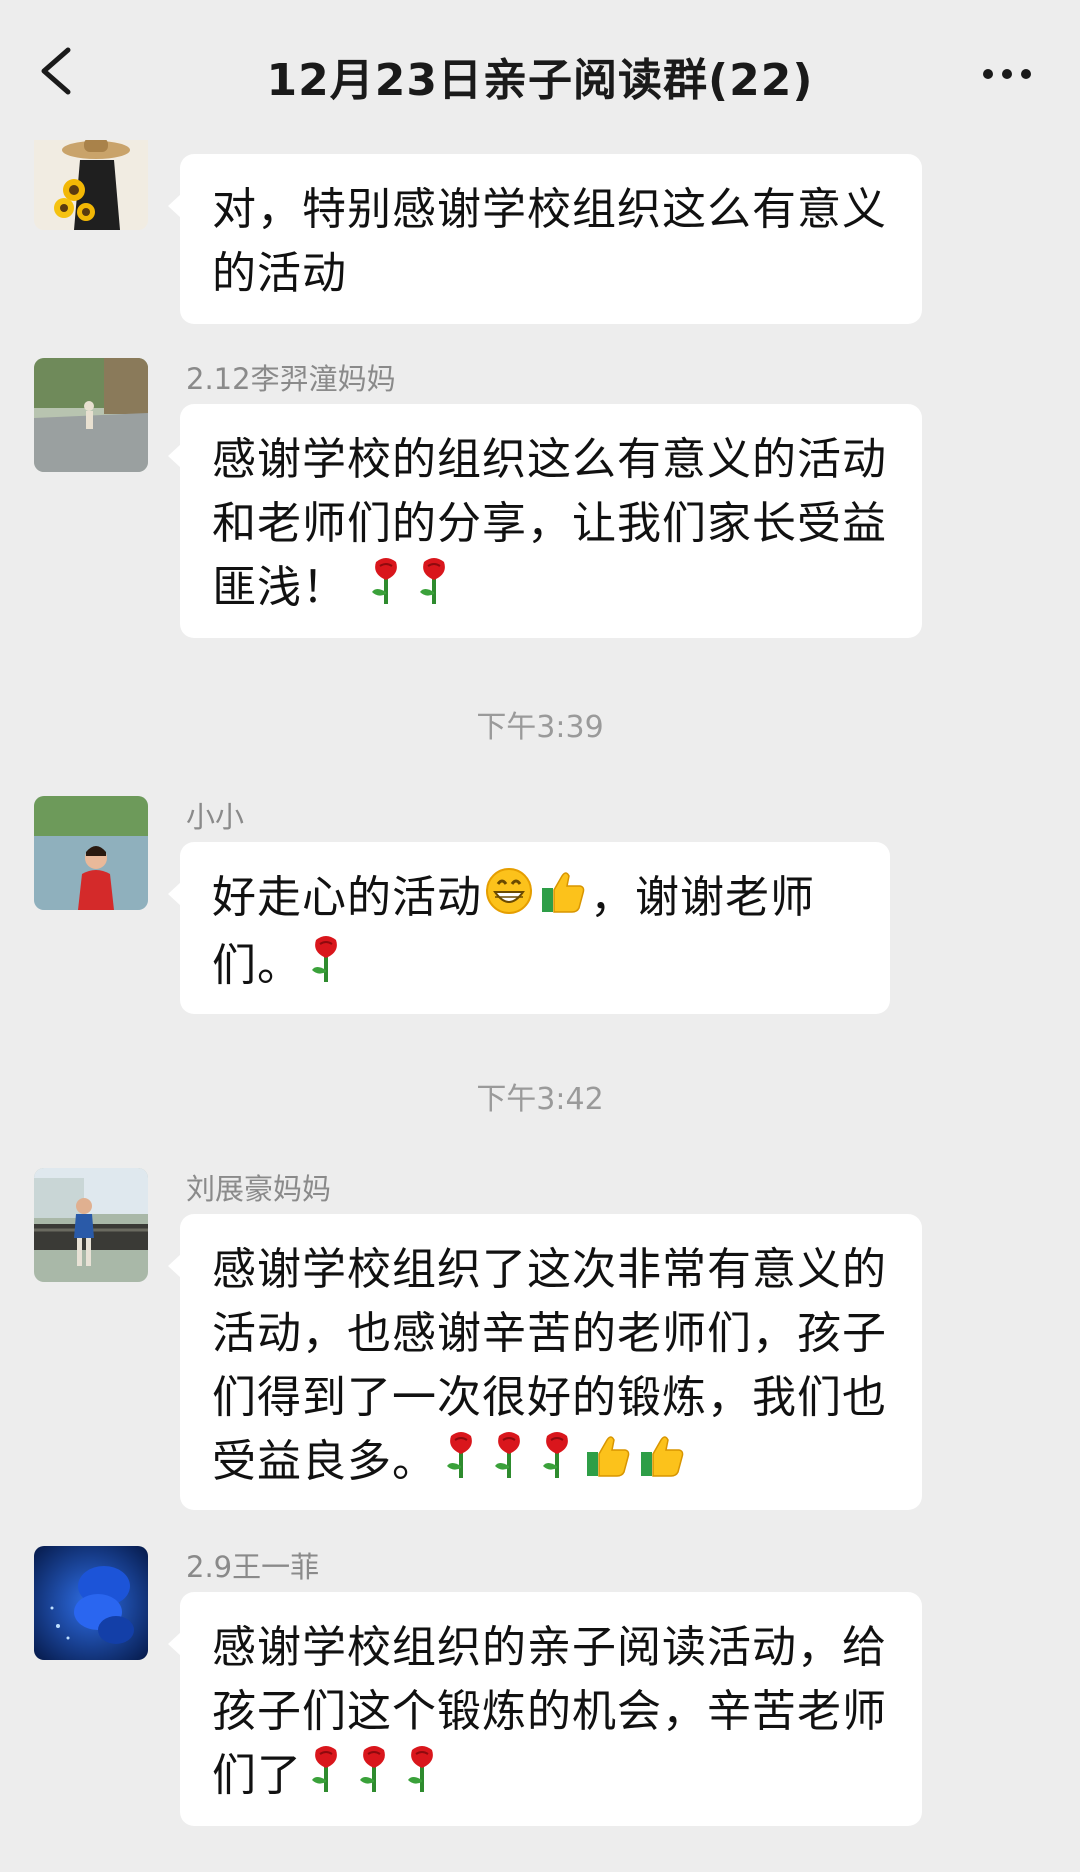  What do you see at coordinates (540, 1099) in the screenshot?
I see `timestamp: 下午3:42` at bounding box center [540, 1099].